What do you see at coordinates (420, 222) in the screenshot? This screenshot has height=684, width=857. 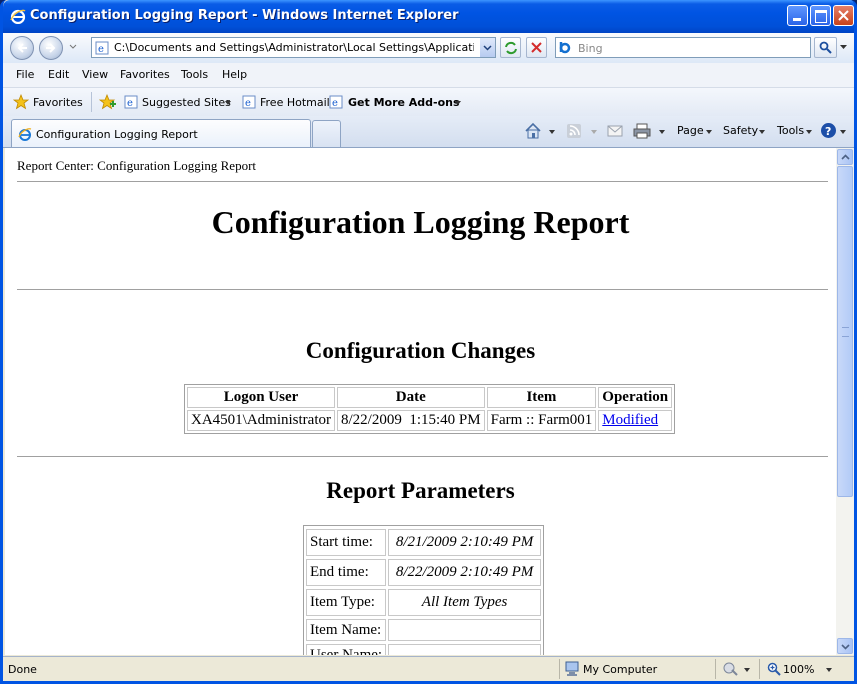 I see `page-title: Configuration Logging Report` at bounding box center [420, 222].